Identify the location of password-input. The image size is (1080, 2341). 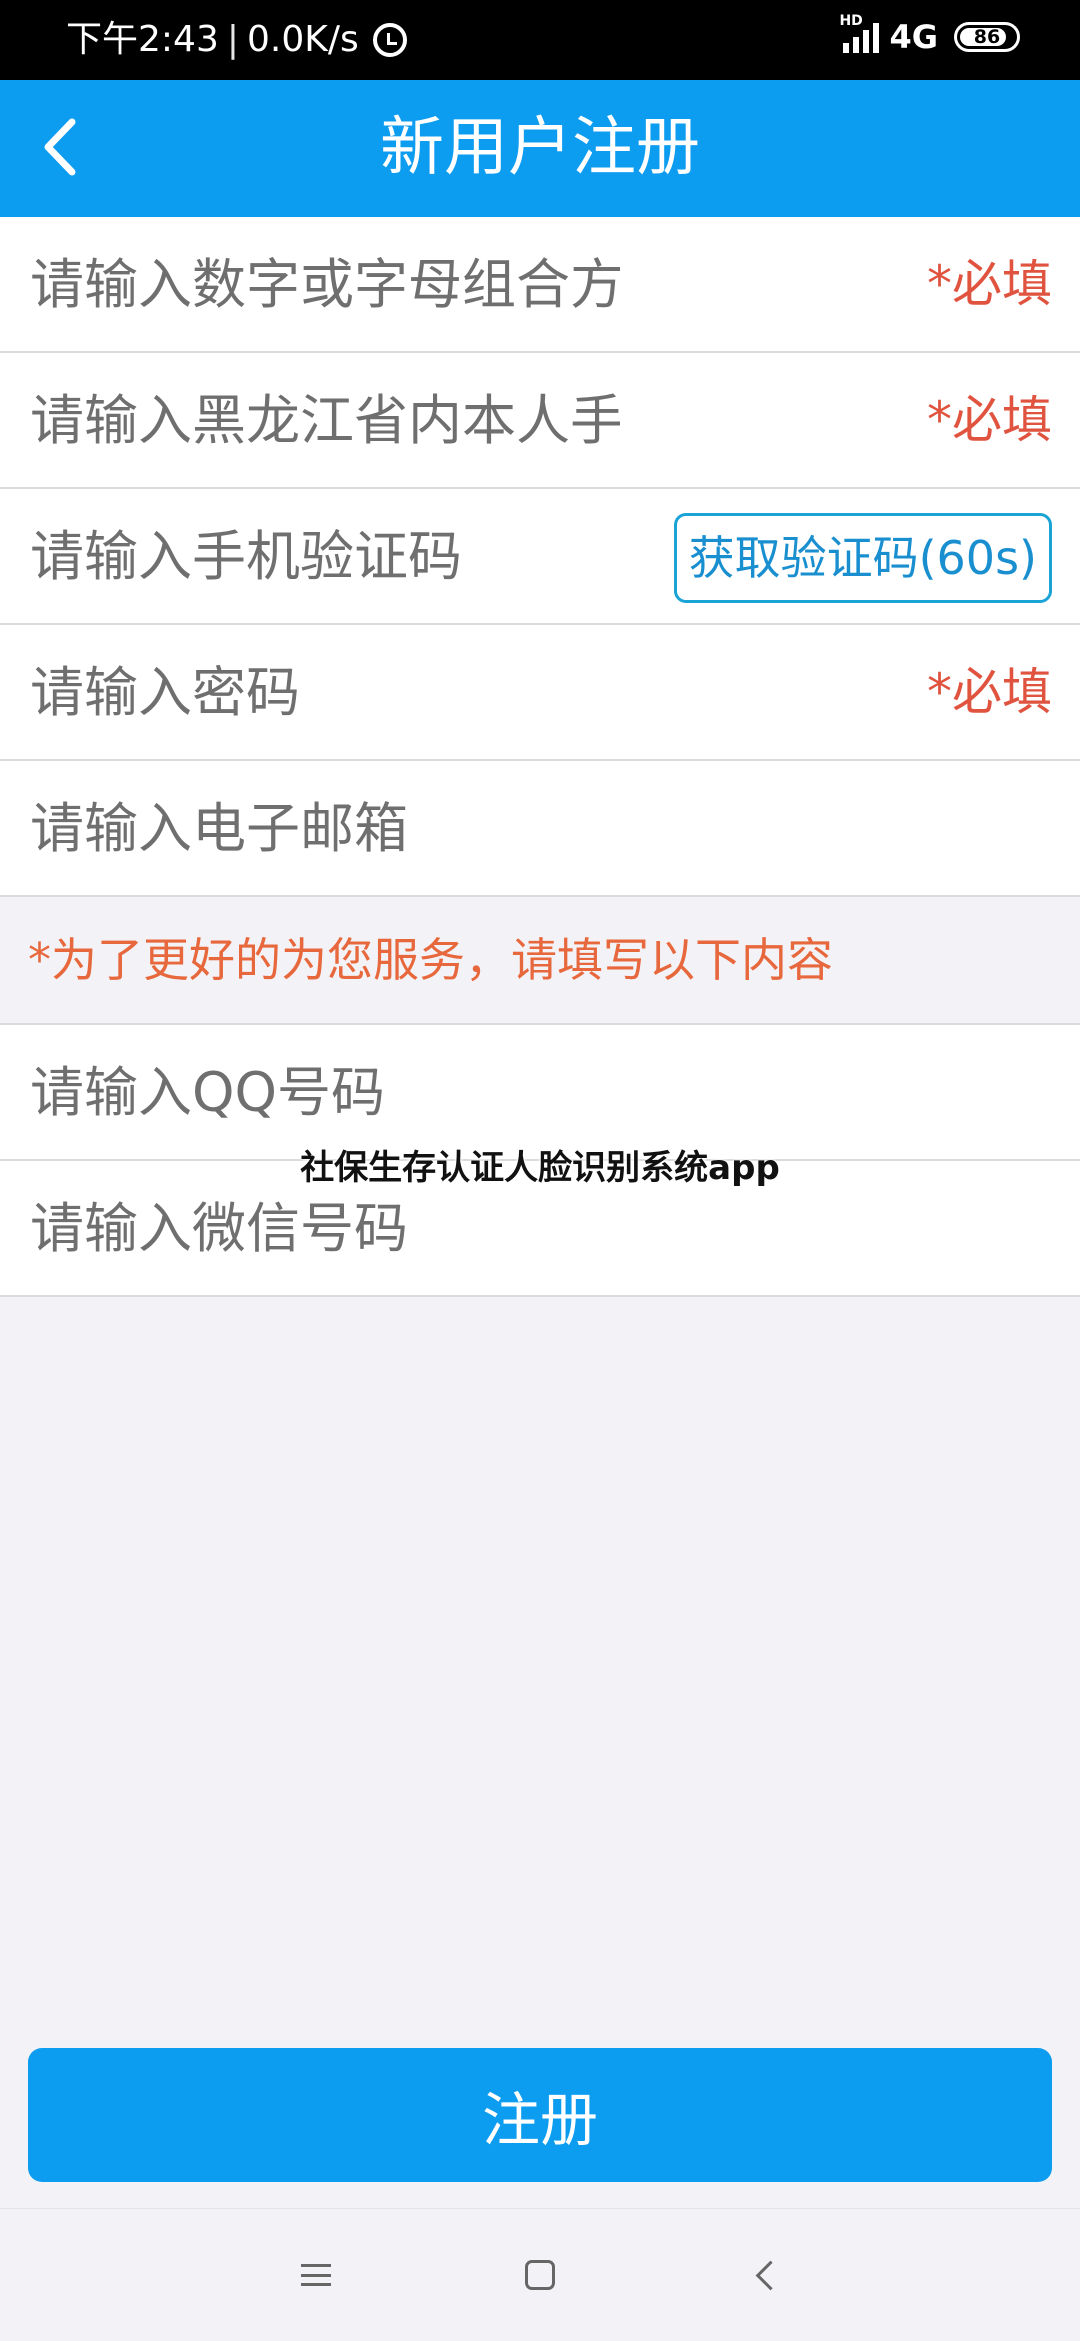
(325, 692).